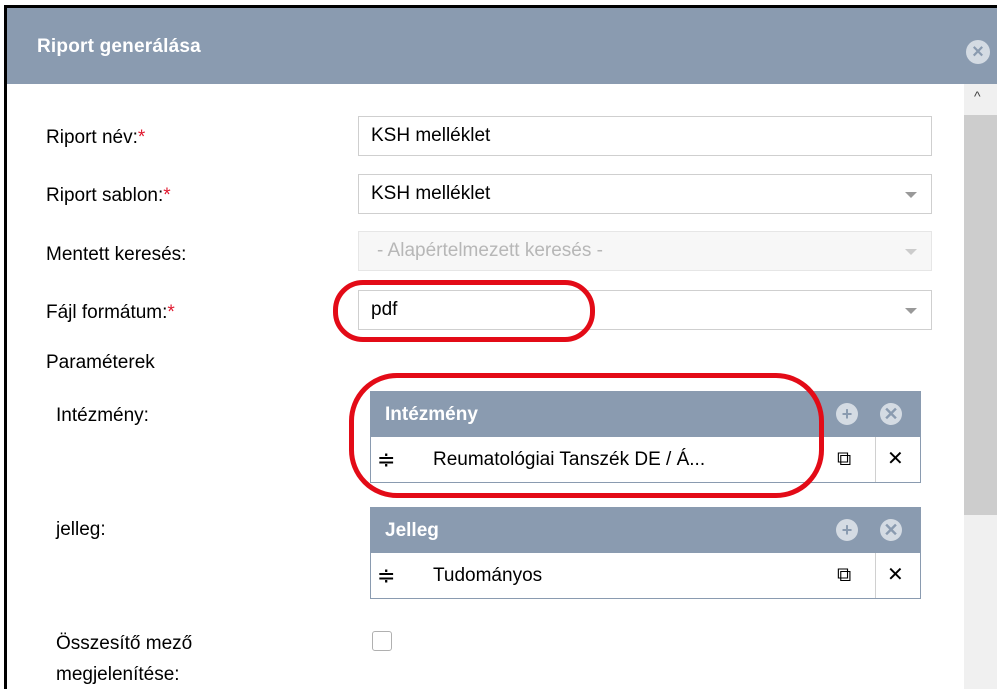 This screenshot has height=690, width=997. Describe the element at coordinates (977, 96) in the screenshot. I see `scroll-up-icon: ^` at that location.